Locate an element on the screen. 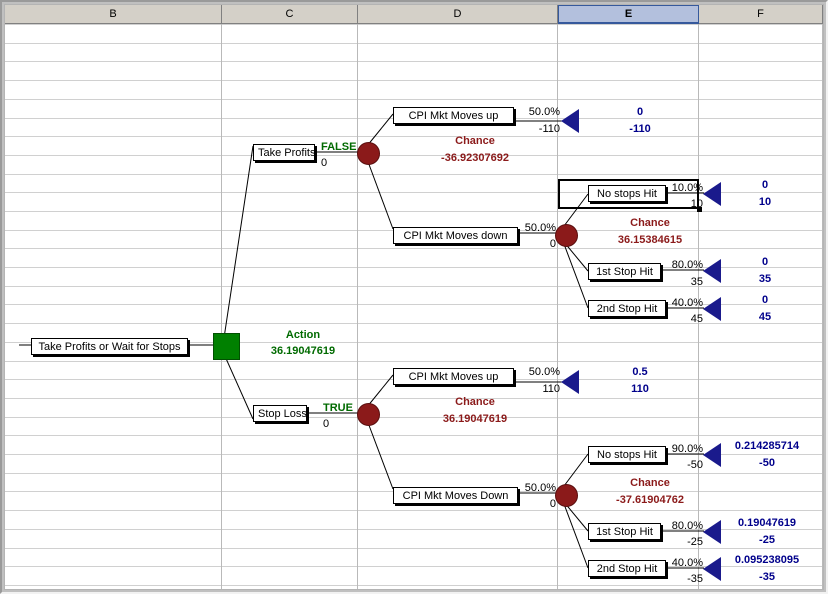 The height and width of the screenshot is (594, 828). lower-down-chance-label: Chance is located at coordinates (650, 483).